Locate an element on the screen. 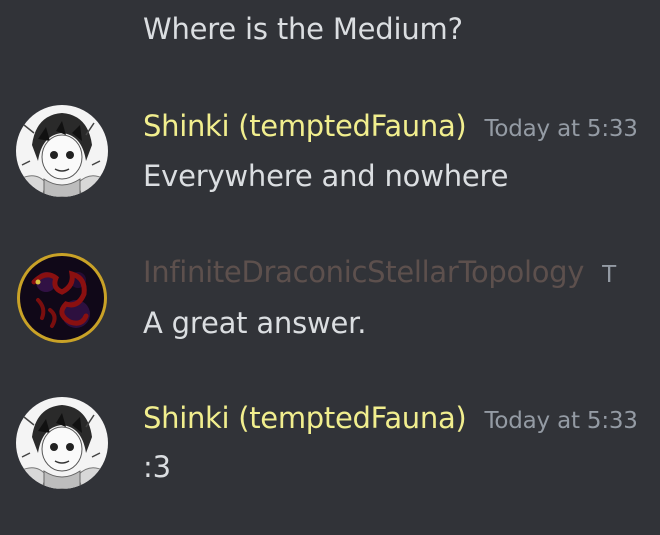  dragon-avatar-icon is located at coordinates (62, 298).